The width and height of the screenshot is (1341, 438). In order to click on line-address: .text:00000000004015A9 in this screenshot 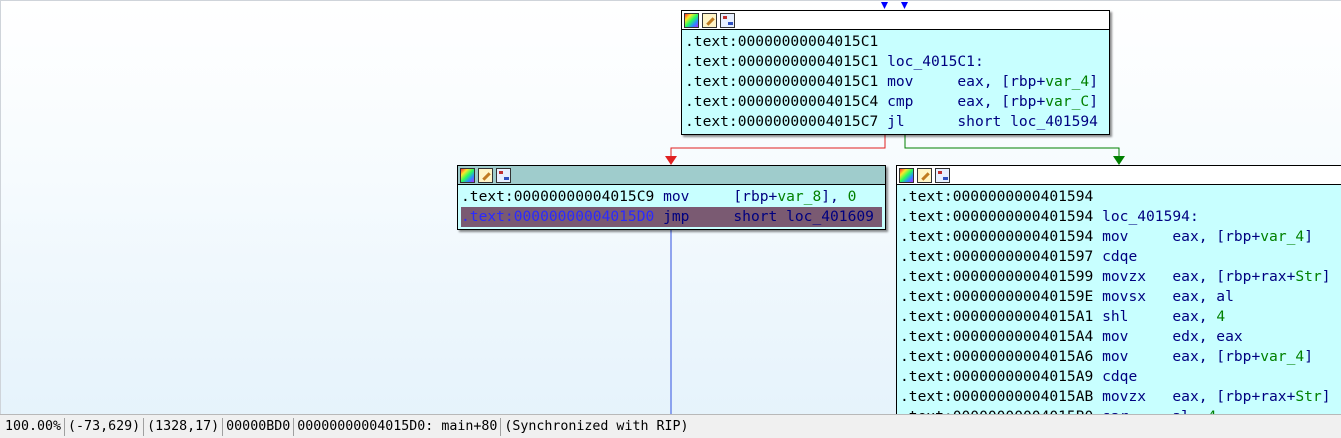, I will do `click(997, 376)`.